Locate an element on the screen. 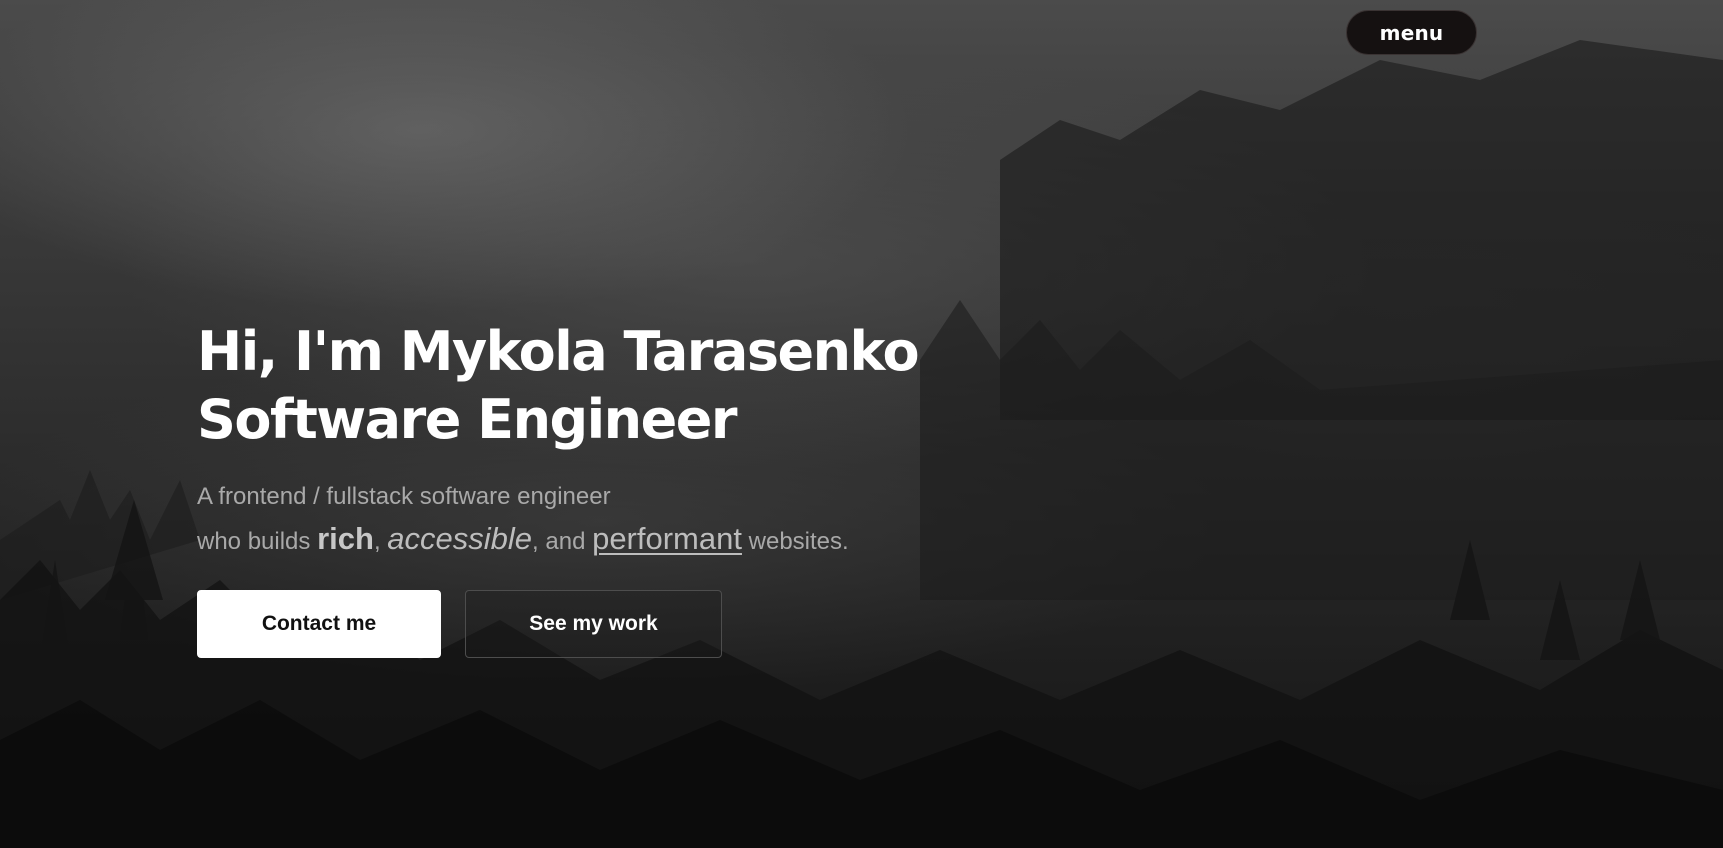 Image resolution: width=1723 pixels, height=848 pixels. word-performant: performant is located at coordinates (667, 538).